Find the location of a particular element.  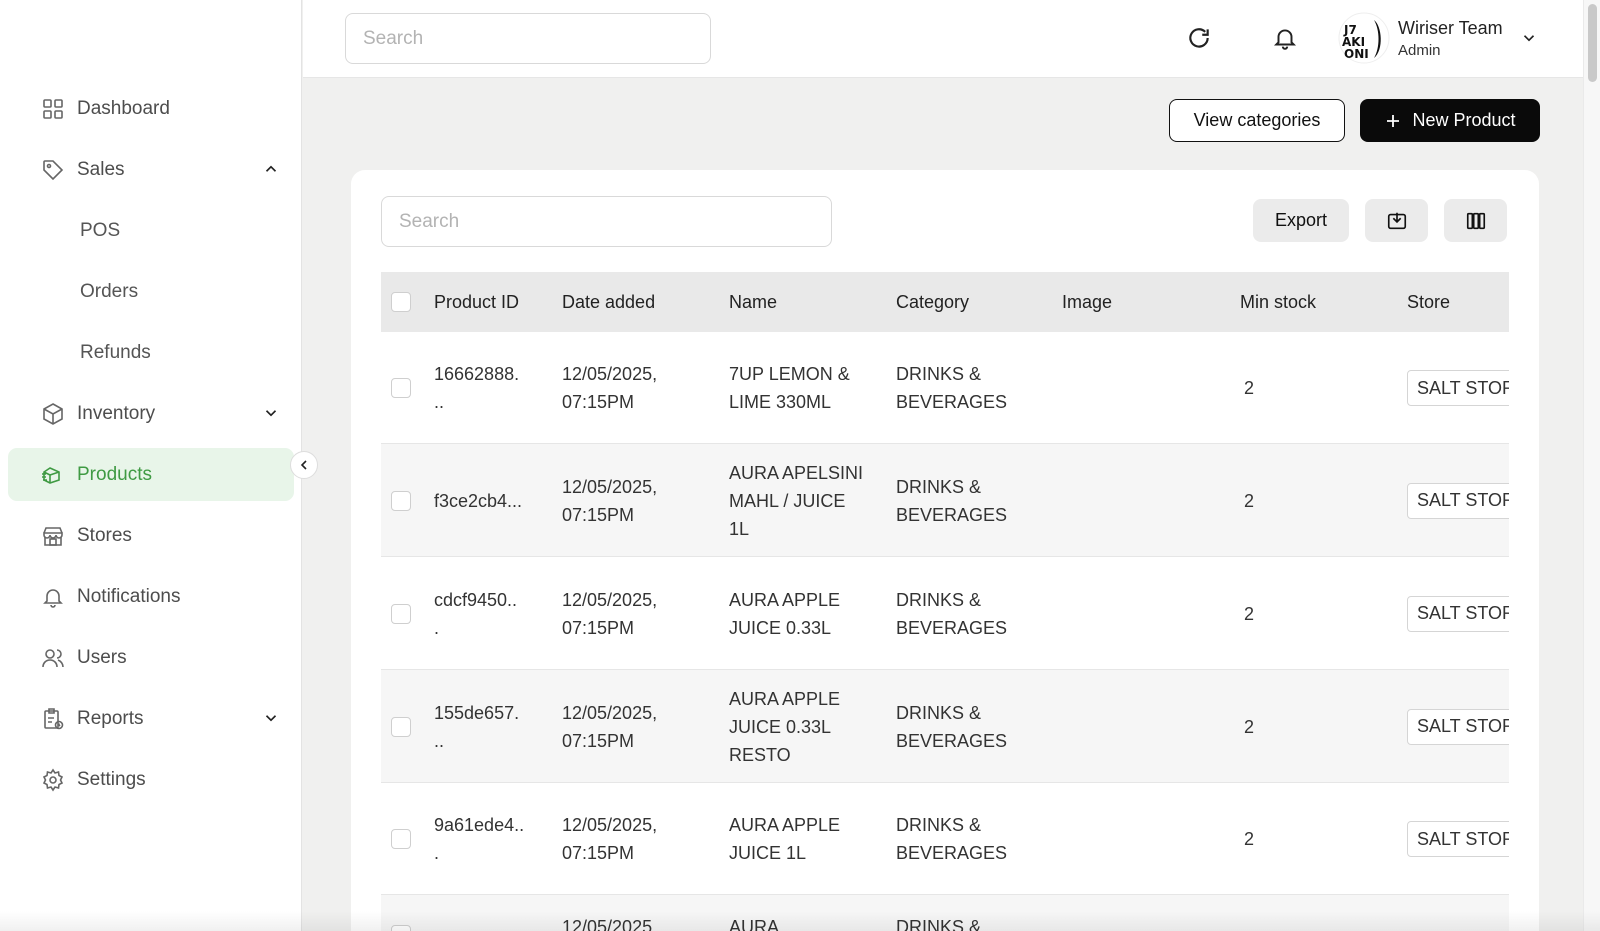

cell-line: 7UP LEMON & is located at coordinates (789, 374).